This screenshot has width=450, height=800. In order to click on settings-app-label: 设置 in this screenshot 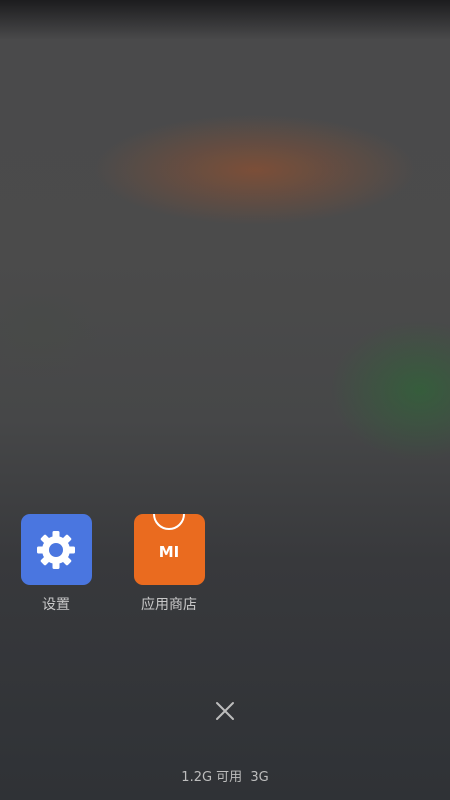, I will do `click(56, 605)`.